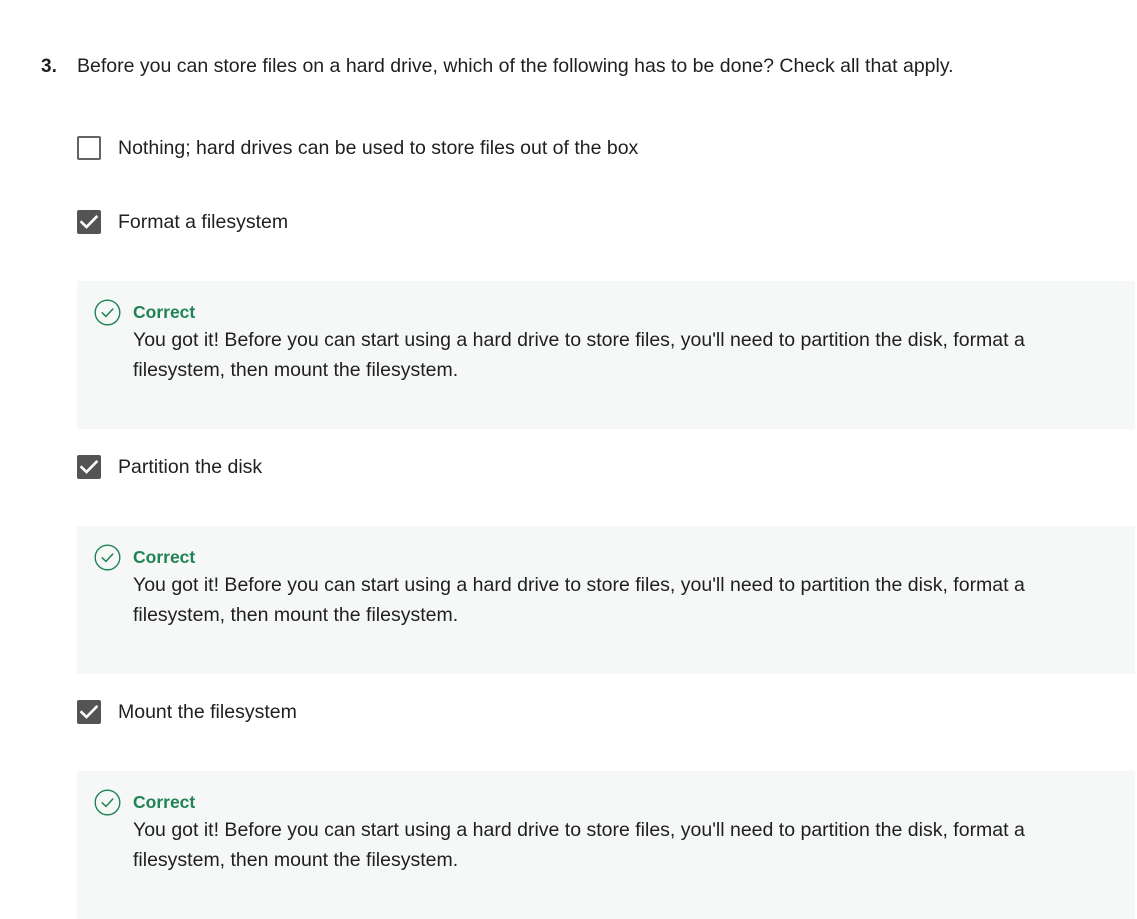  What do you see at coordinates (190, 467) in the screenshot?
I see `option-label: Partition the disk` at bounding box center [190, 467].